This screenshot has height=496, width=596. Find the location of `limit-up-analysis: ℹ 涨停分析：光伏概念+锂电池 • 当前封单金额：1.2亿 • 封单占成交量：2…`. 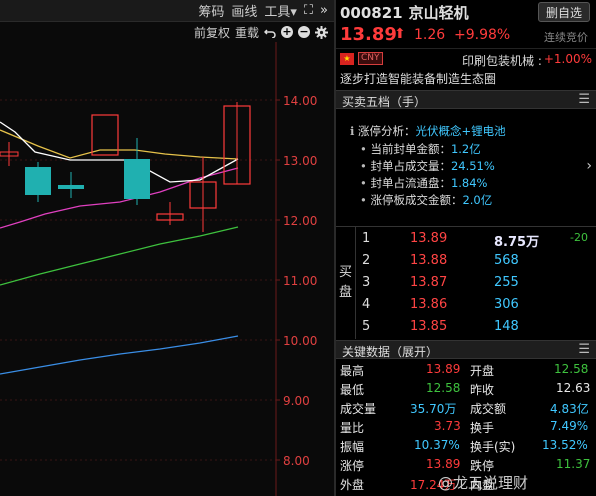

limit-up-analysis: ℹ 涨停分析：光伏概念+锂电池 • 当前封单金额：1.2亿 • 封单占成交量：2… is located at coordinates (466, 168).